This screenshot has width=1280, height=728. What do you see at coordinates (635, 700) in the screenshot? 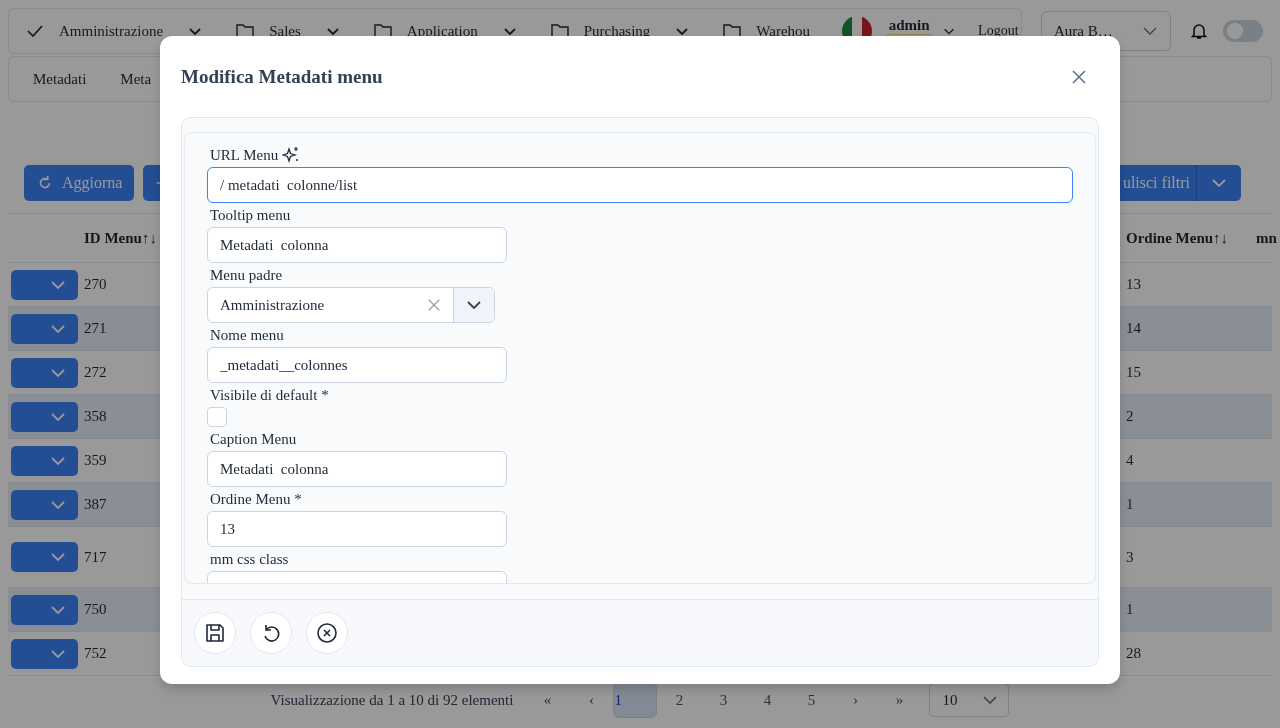
I see `page-button: 1` at bounding box center [635, 700].